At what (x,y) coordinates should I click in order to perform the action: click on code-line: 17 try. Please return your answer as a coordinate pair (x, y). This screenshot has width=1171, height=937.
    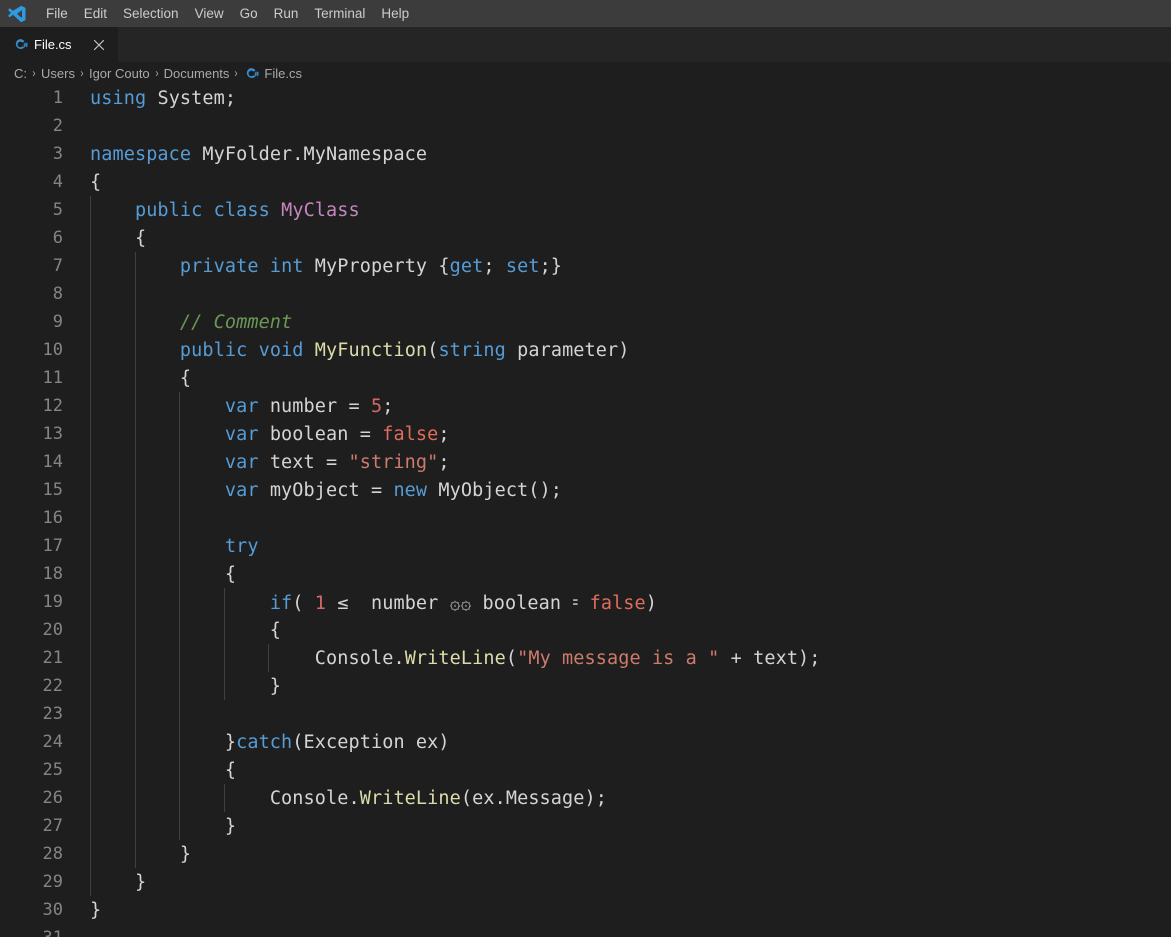
    Looking at the image, I should click on (585, 546).